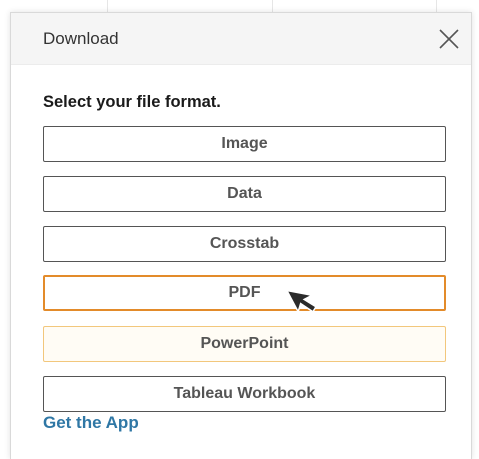 The width and height of the screenshot is (479, 459). Describe the element at coordinates (244, 244) in the screenshot. I see `format-button-crosstab: Crosstab` at that location.